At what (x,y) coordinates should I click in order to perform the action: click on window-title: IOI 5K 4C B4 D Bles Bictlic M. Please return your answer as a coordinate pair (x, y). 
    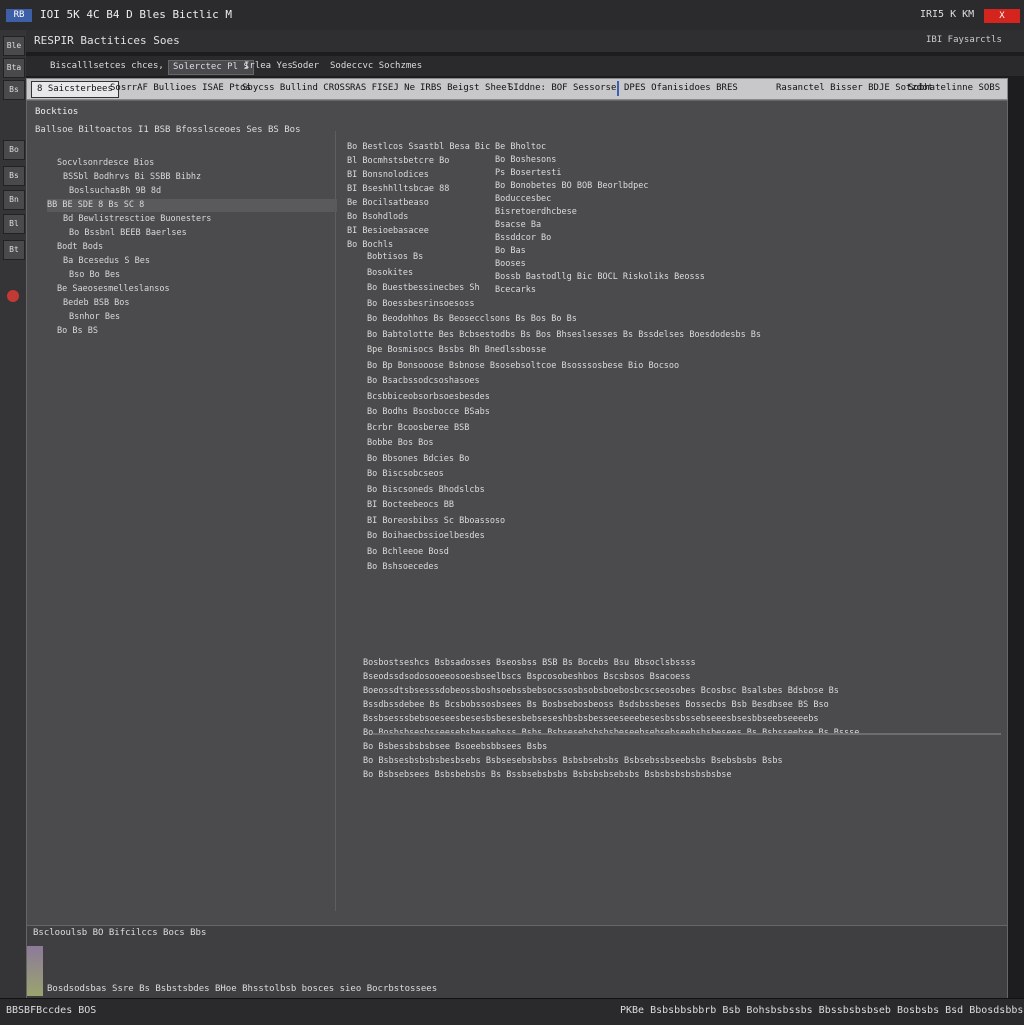
    Looking at the image, I should click on (136, 14).